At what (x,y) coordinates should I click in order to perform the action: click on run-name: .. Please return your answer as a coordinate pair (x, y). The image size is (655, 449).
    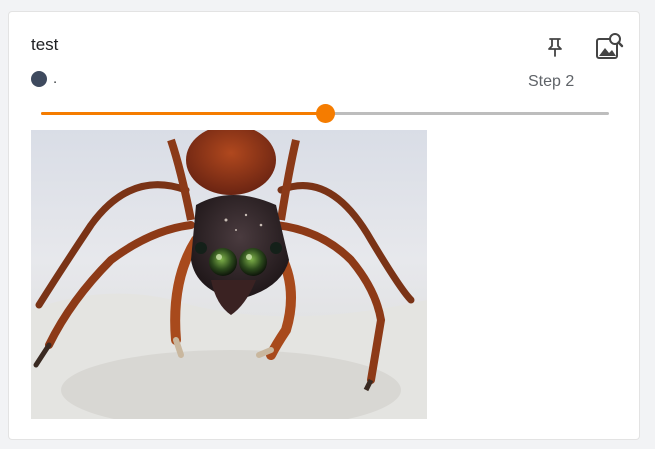
    Looking at the image, I should click on (55, 78).